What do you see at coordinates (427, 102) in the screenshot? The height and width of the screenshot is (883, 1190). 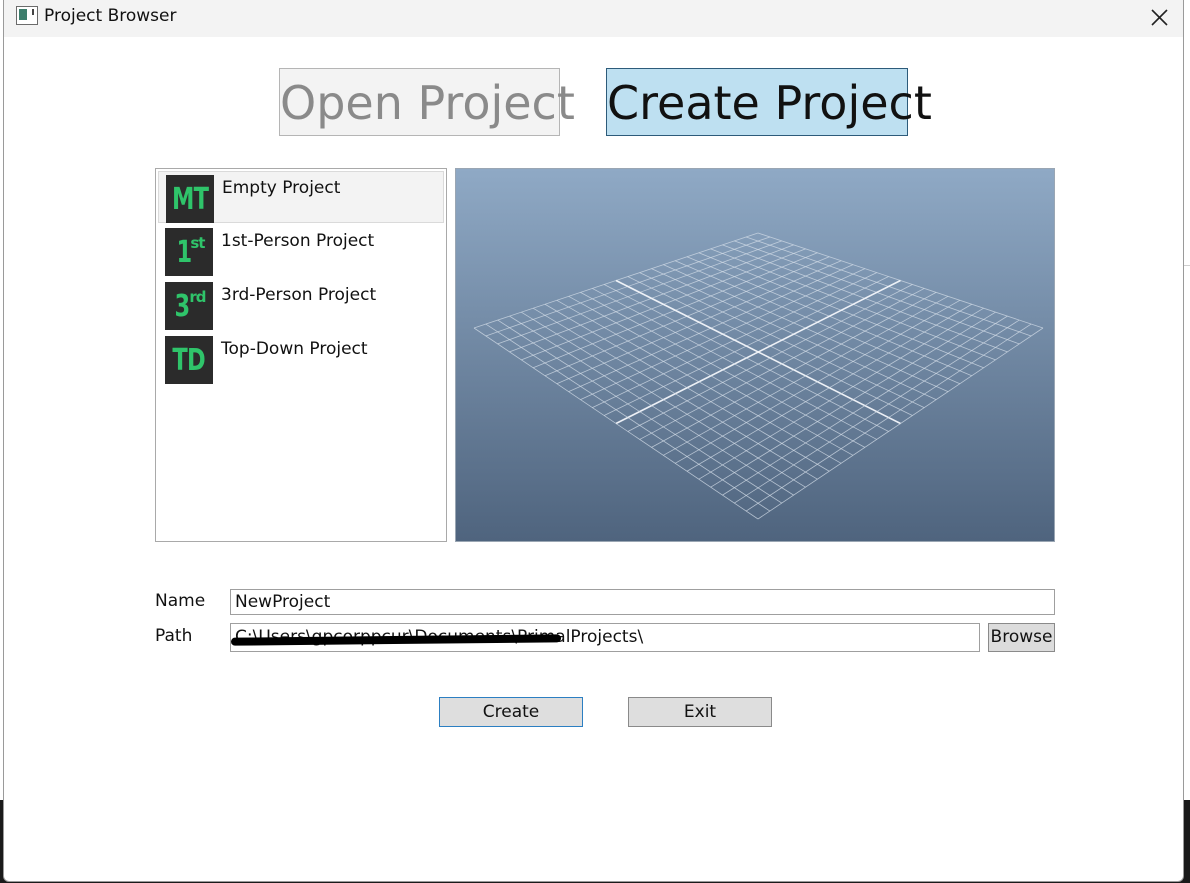 I see `open-project-tab: Open Project` at bounding box center [427, 102].